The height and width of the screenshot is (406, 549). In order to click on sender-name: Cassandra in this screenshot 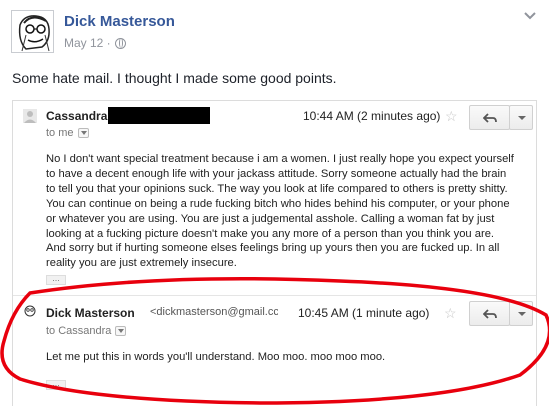, I will do `click(76, 116)`.